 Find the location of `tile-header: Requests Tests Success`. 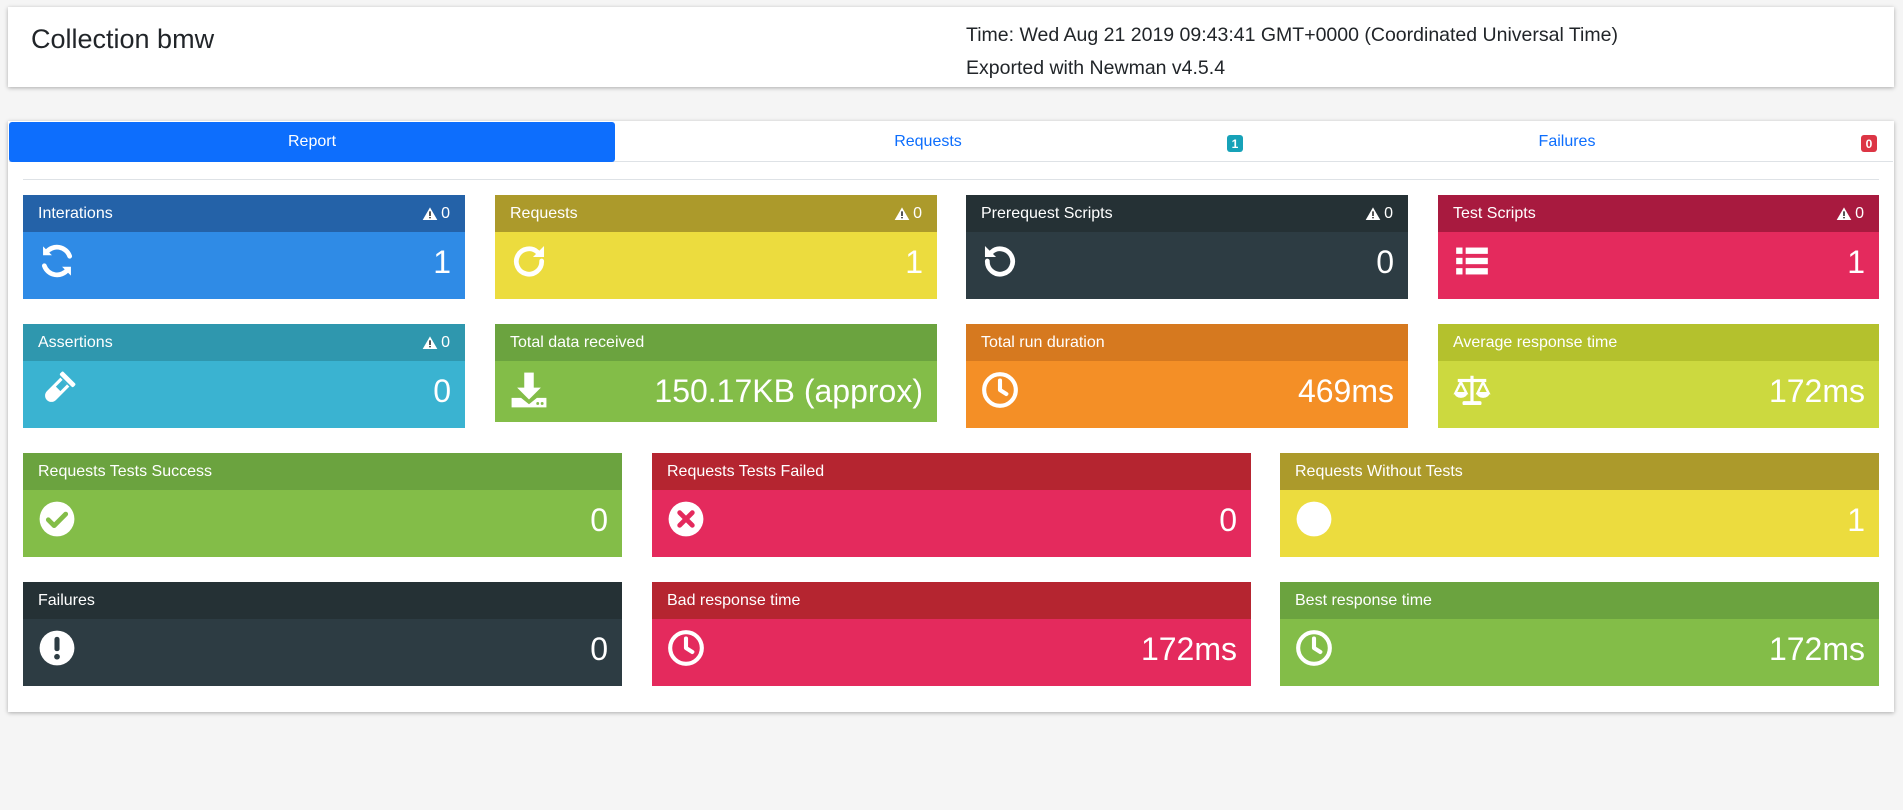

tile-header: Requests Tests Success is located at coordinates (322, 471).